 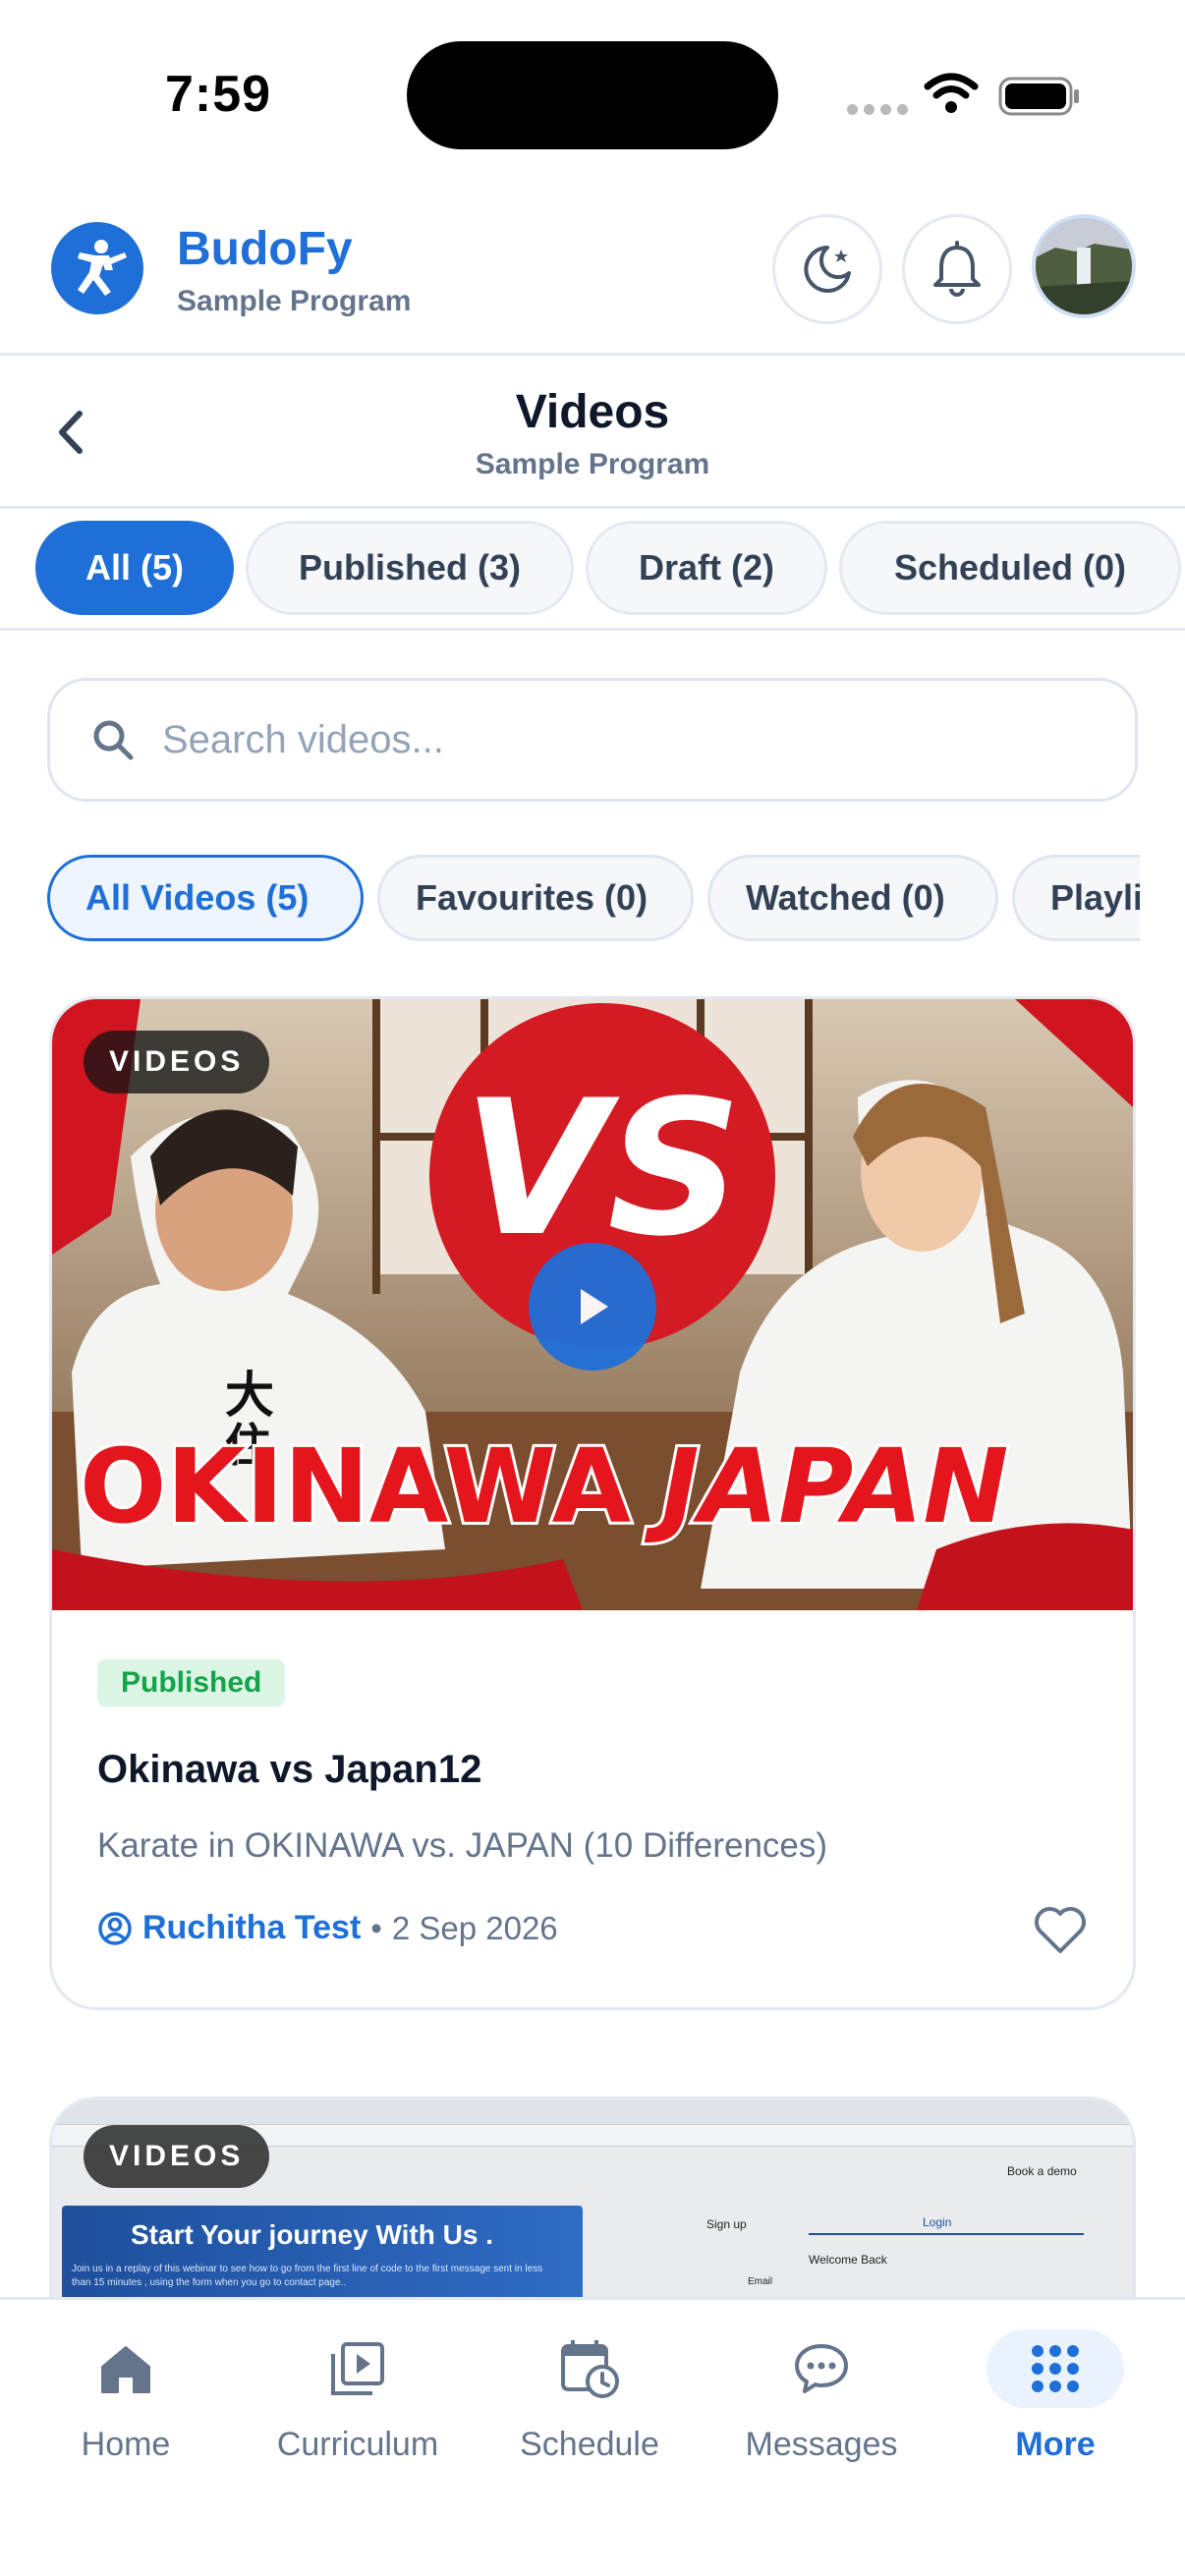 What do you see at coordinates (590, 2412) in the screenshot?
I see `nav-schedule: Schedule` at bounding box center [590, 2412].